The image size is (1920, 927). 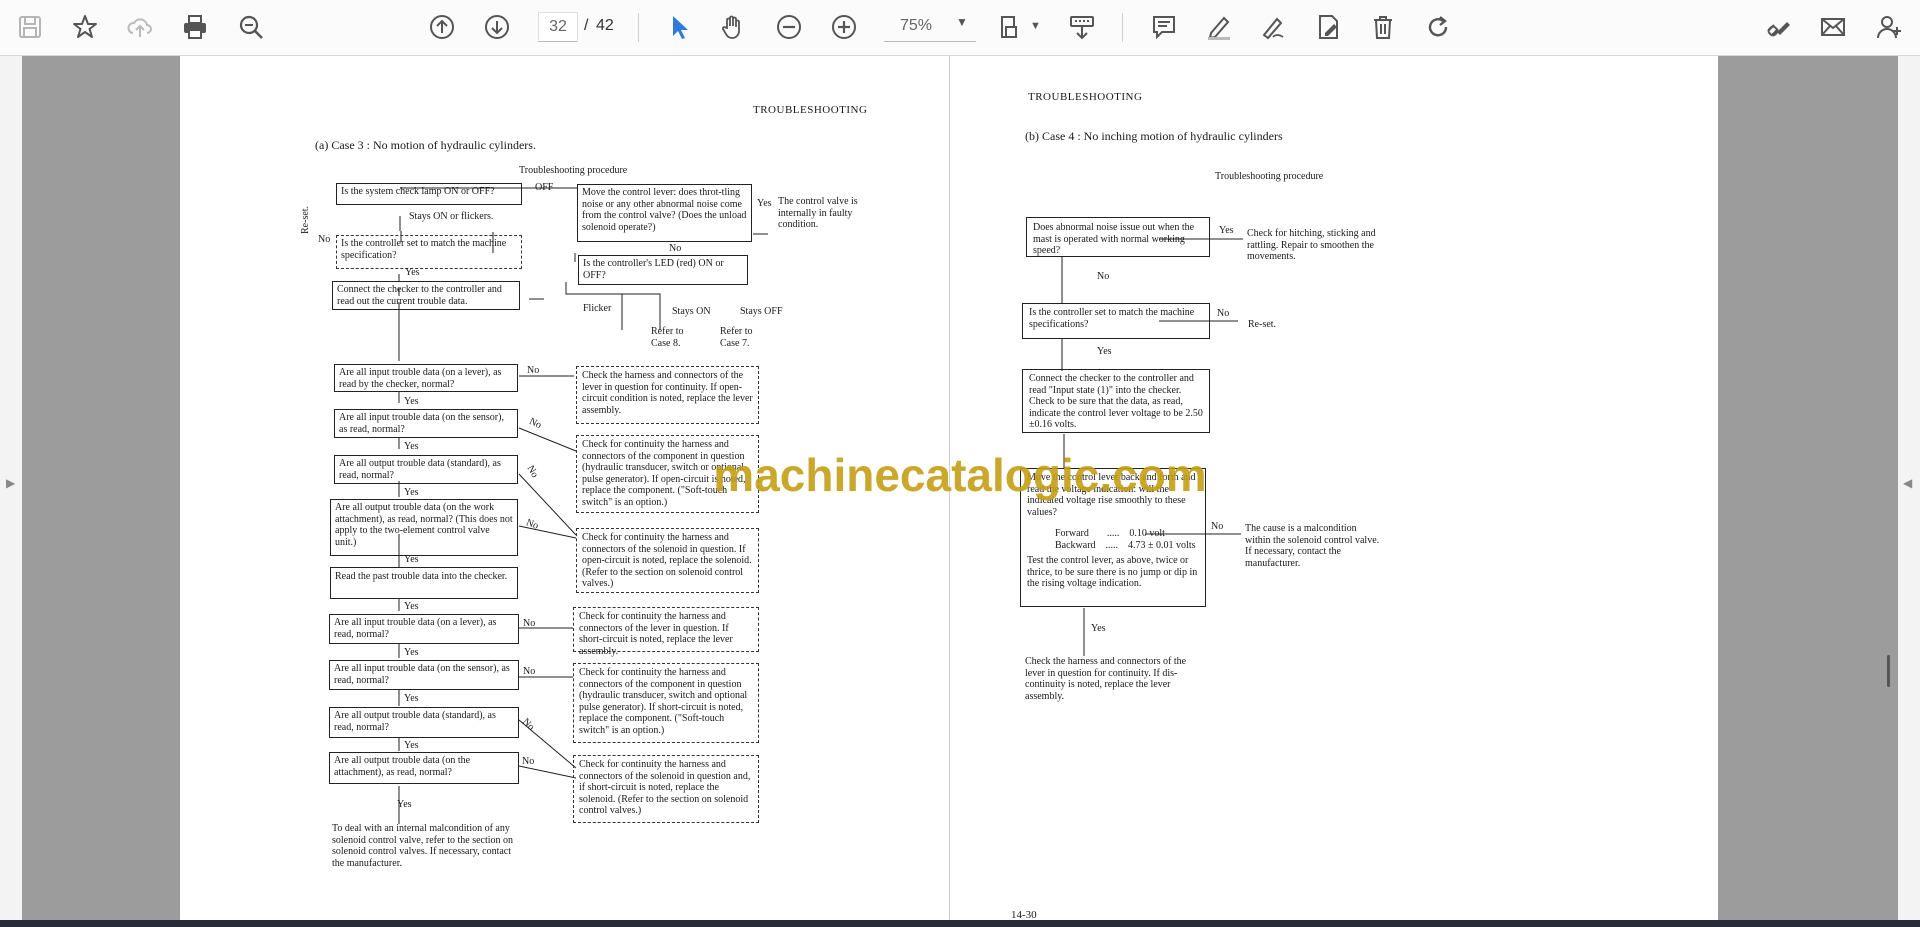 I want to click on cloud-upload-icon, so click(x=140, y=27).